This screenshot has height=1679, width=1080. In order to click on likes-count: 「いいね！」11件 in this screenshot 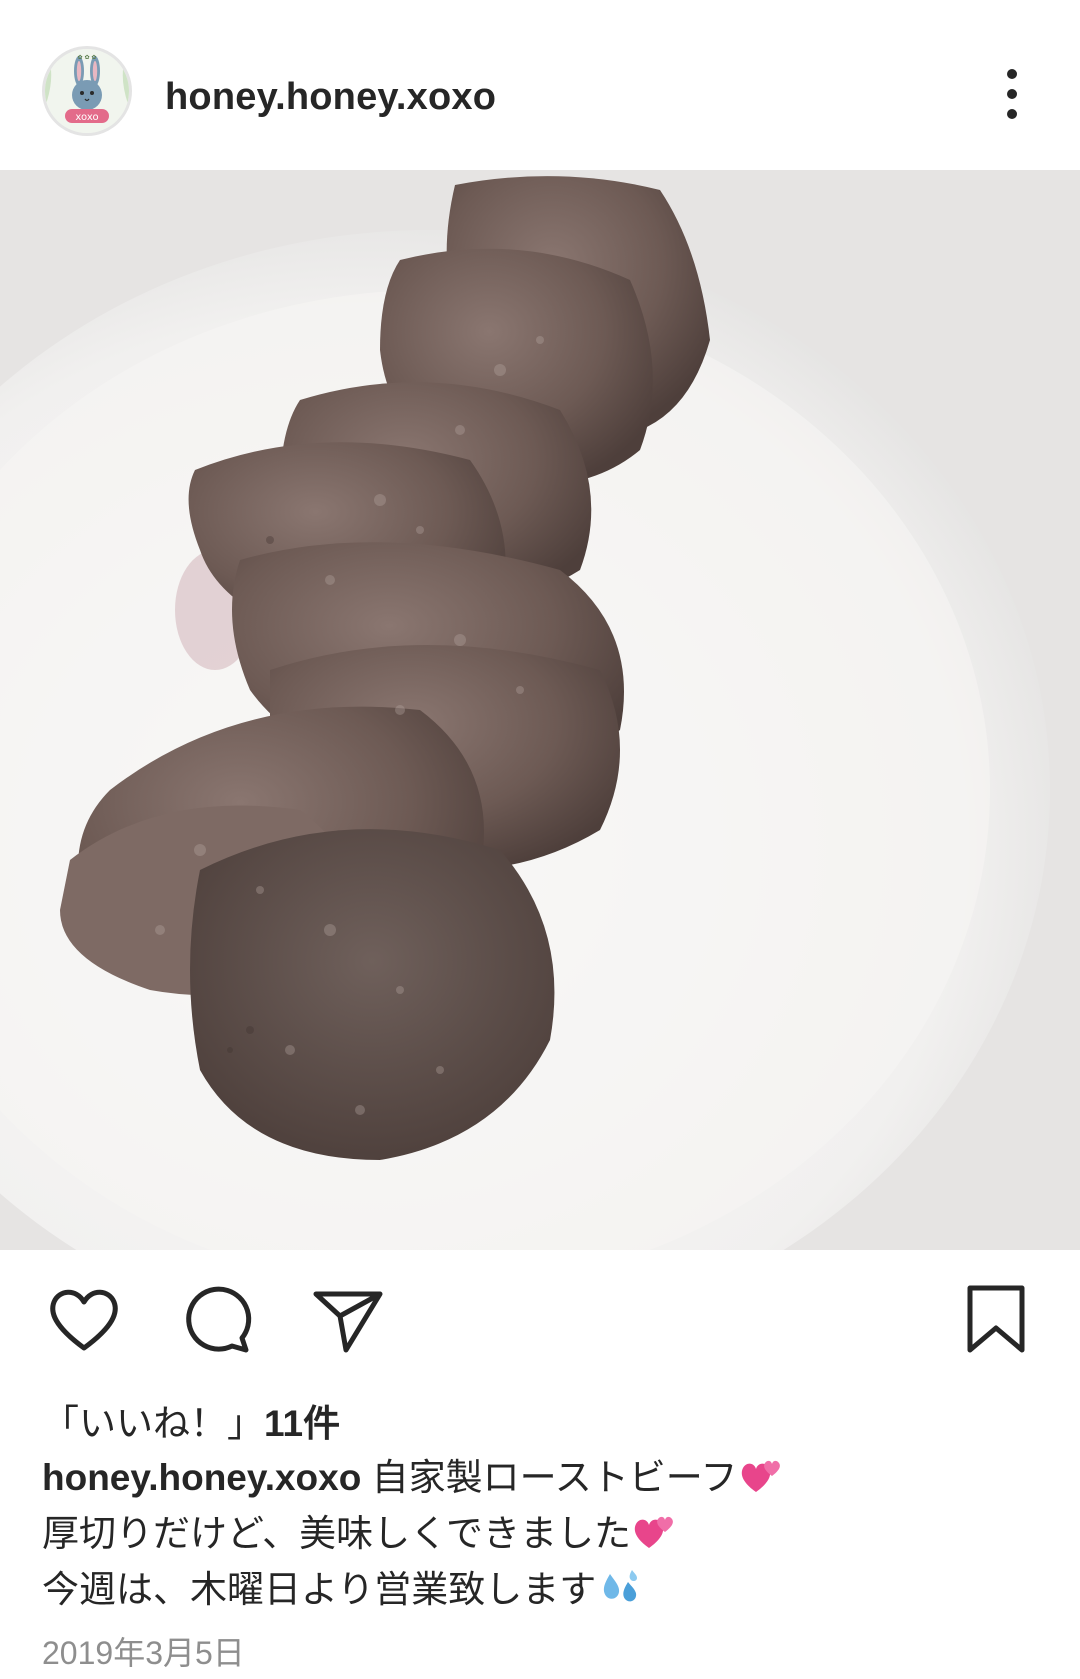, I will do `click(191, 1420)`.